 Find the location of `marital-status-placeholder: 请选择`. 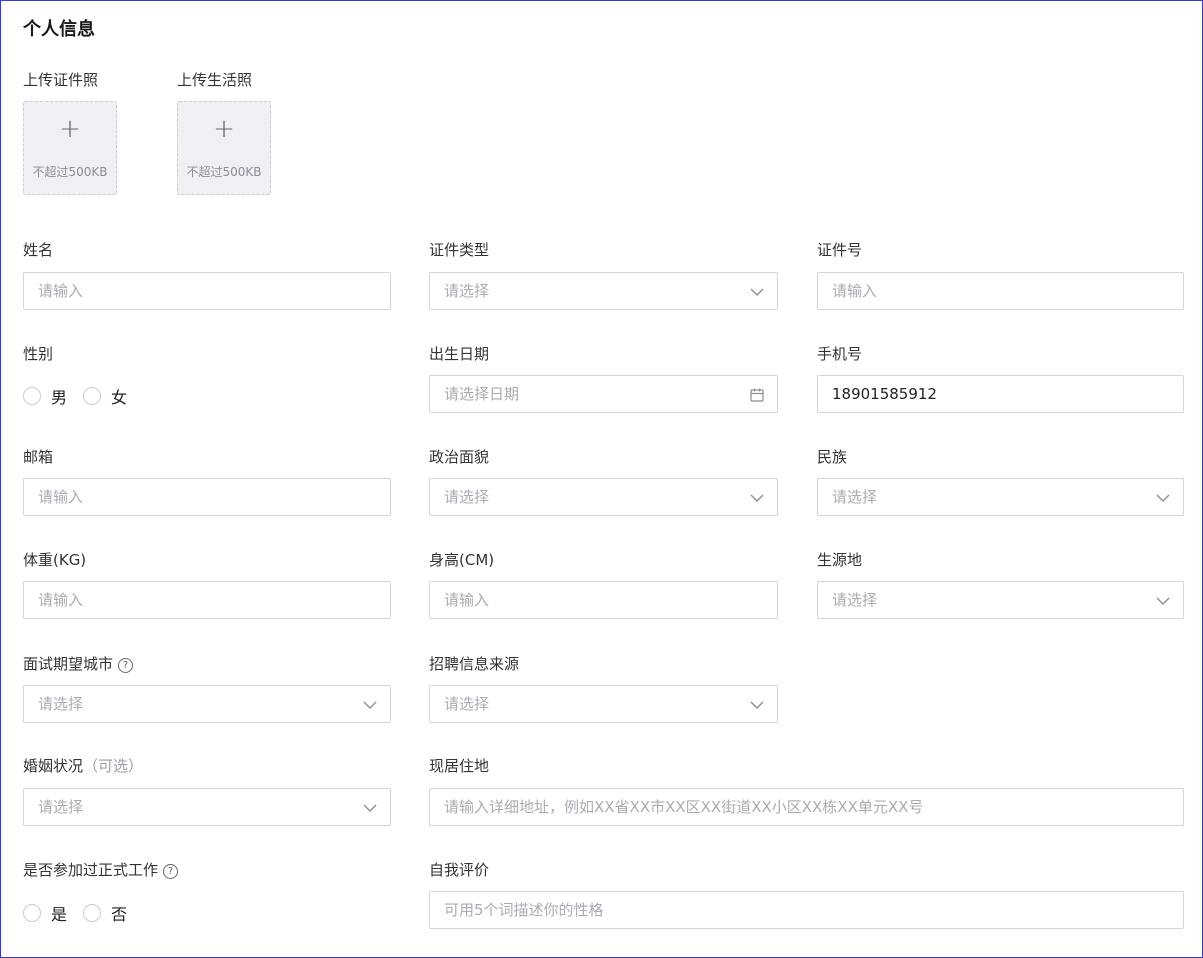

marital-status-placeholder: 请选择 is located at coordinates (61, 807).